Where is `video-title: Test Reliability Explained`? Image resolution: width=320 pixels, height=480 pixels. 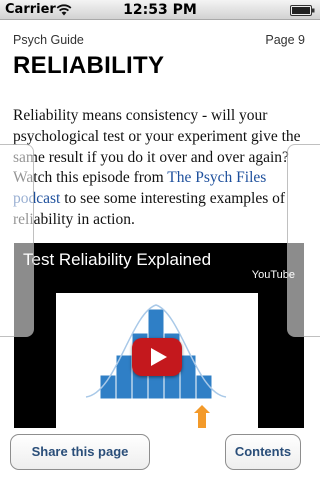 video-title: Test Reliability Explained is located at coordinates (117, 259).